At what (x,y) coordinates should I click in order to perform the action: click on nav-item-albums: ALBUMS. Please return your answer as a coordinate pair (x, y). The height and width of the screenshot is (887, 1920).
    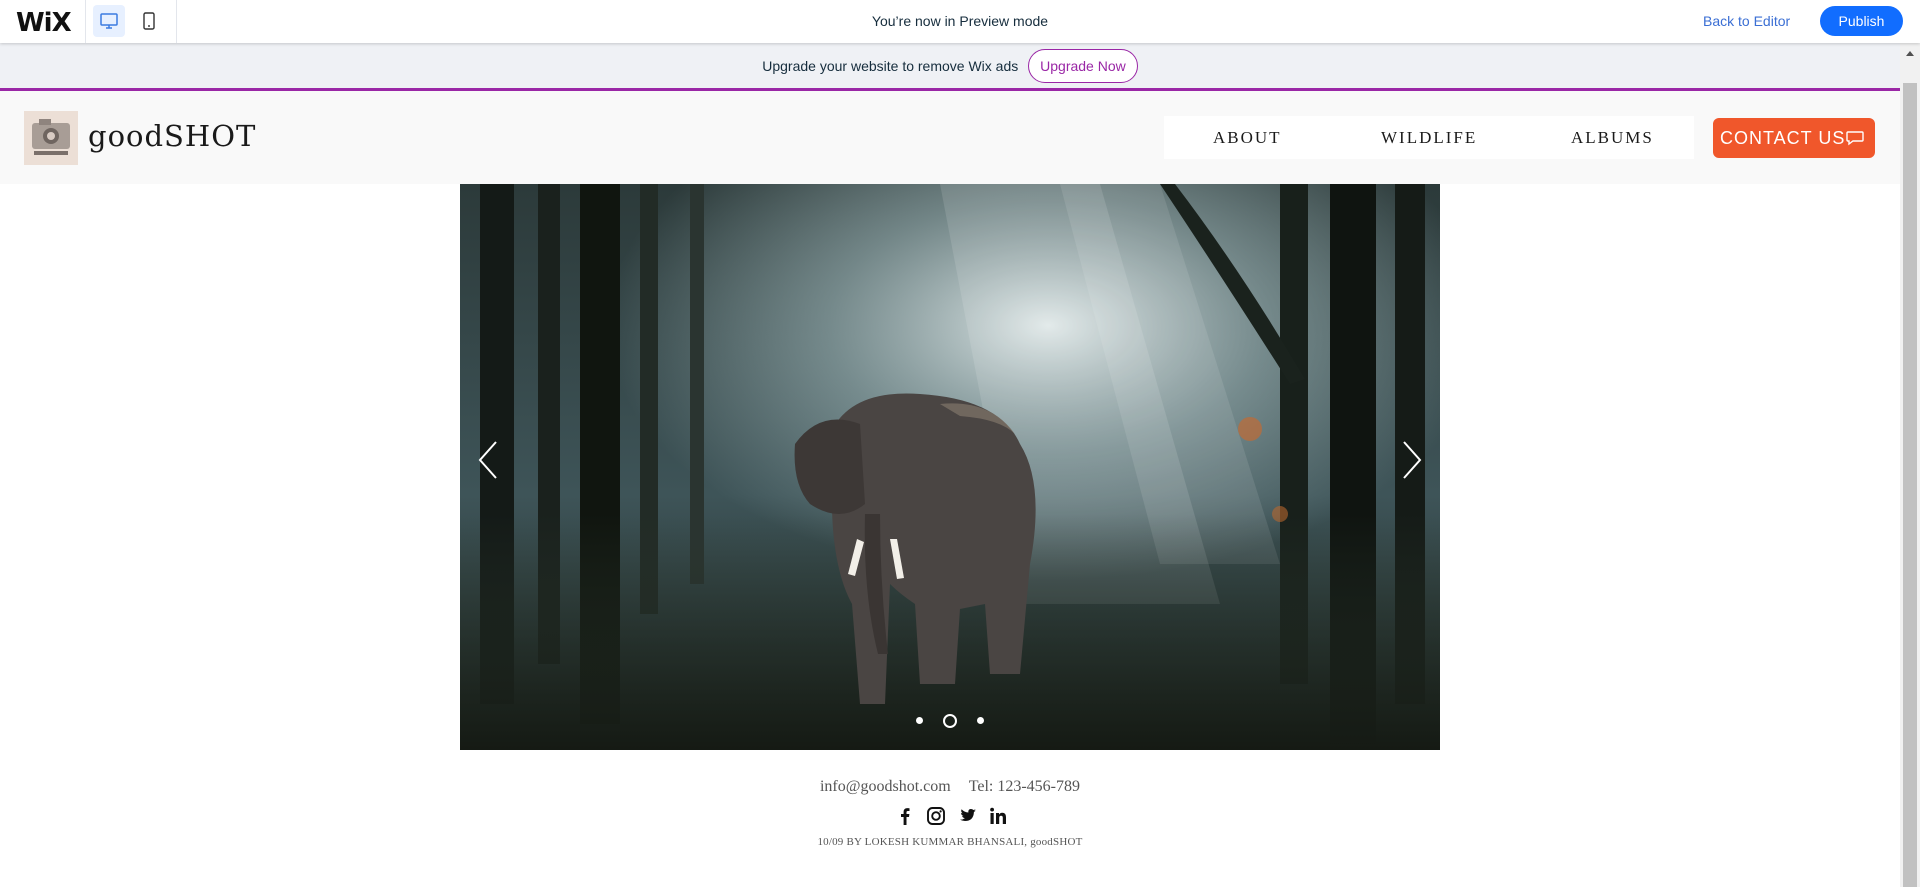
    Looking at the image, I should click on (1612, 138).